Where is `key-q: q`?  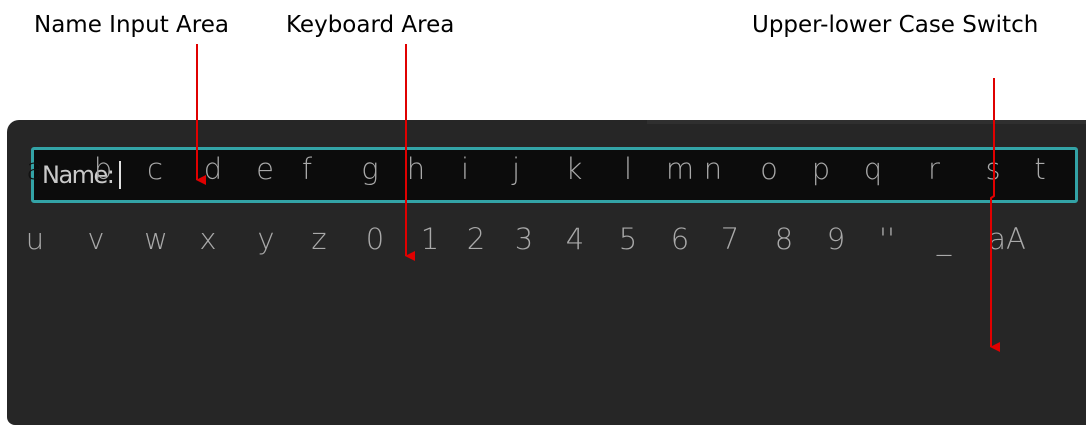
key-q: q is located at coordinates (873, 169).